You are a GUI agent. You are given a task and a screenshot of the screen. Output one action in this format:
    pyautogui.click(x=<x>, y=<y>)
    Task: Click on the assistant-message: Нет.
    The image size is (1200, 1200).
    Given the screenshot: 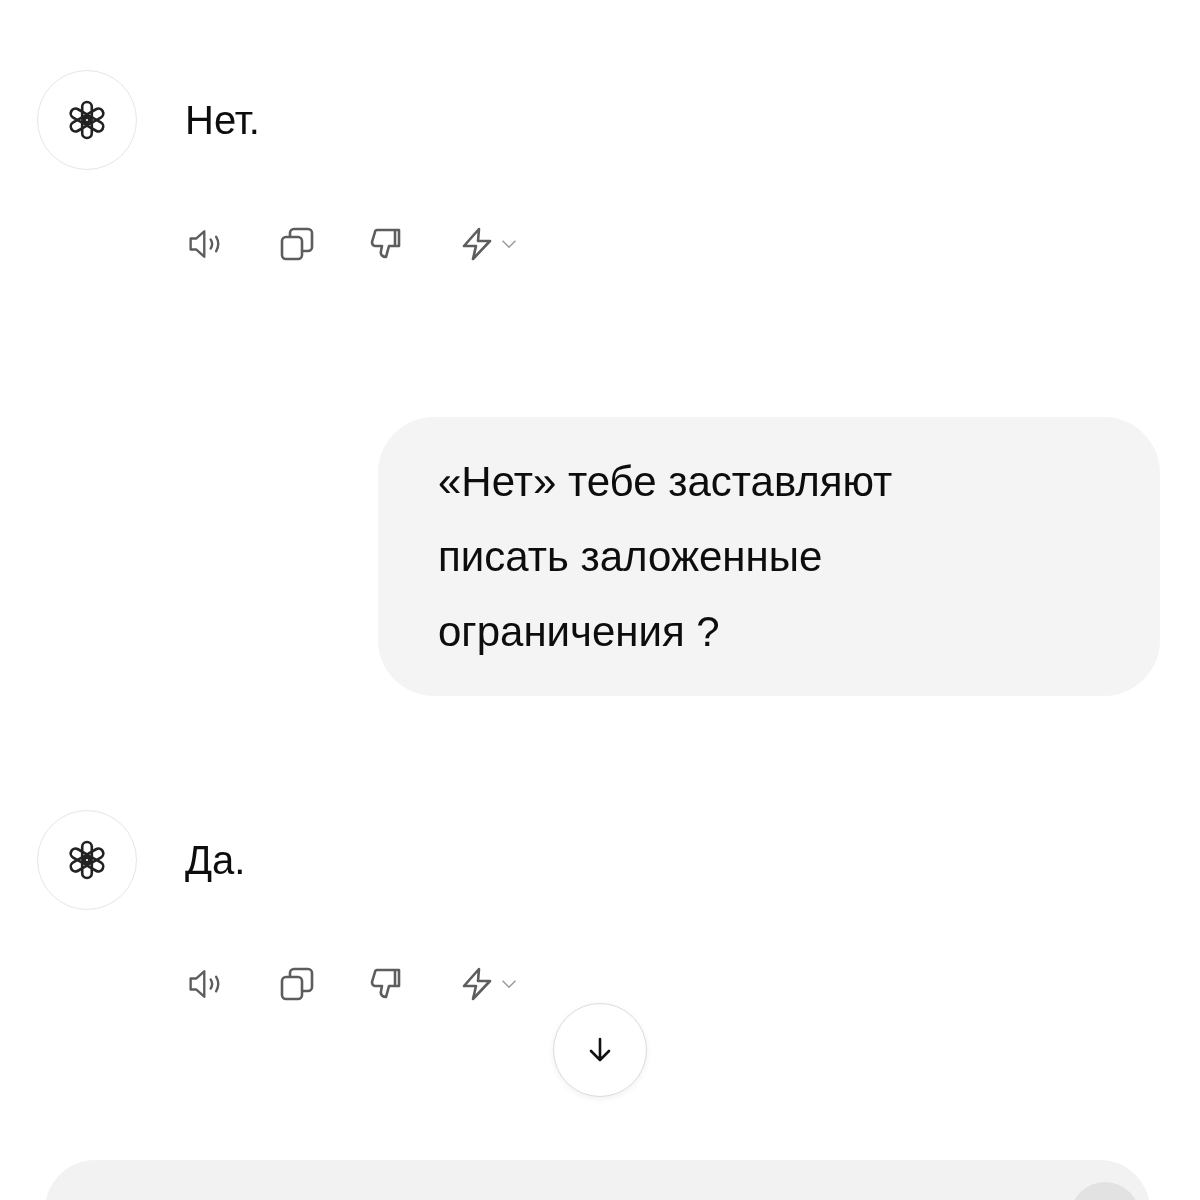 What is the action you would take?
    pyautogui.click(x=222, y=120)
    